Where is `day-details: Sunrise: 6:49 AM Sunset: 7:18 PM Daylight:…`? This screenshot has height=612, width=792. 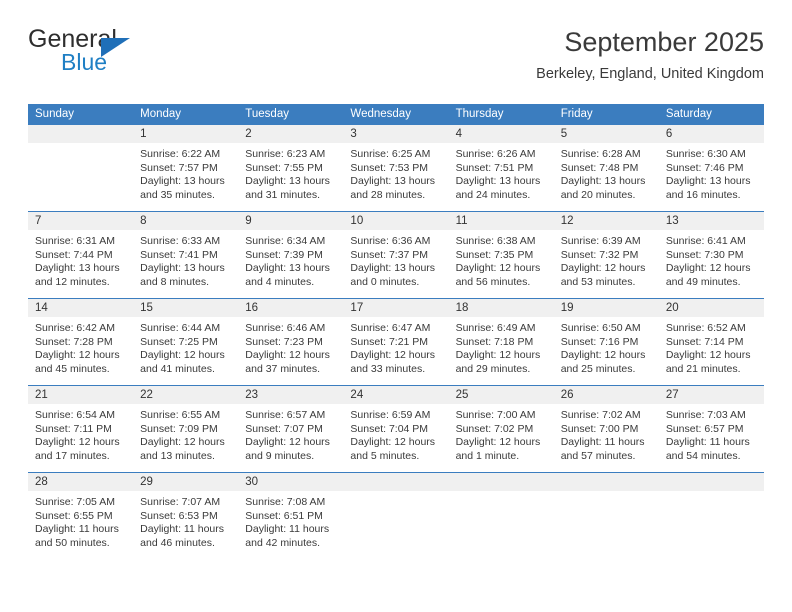
day-details: Sunrise: 6:49 AM Sunset: 7:18 PM Daylight:… is located at coordinates (501, 351).